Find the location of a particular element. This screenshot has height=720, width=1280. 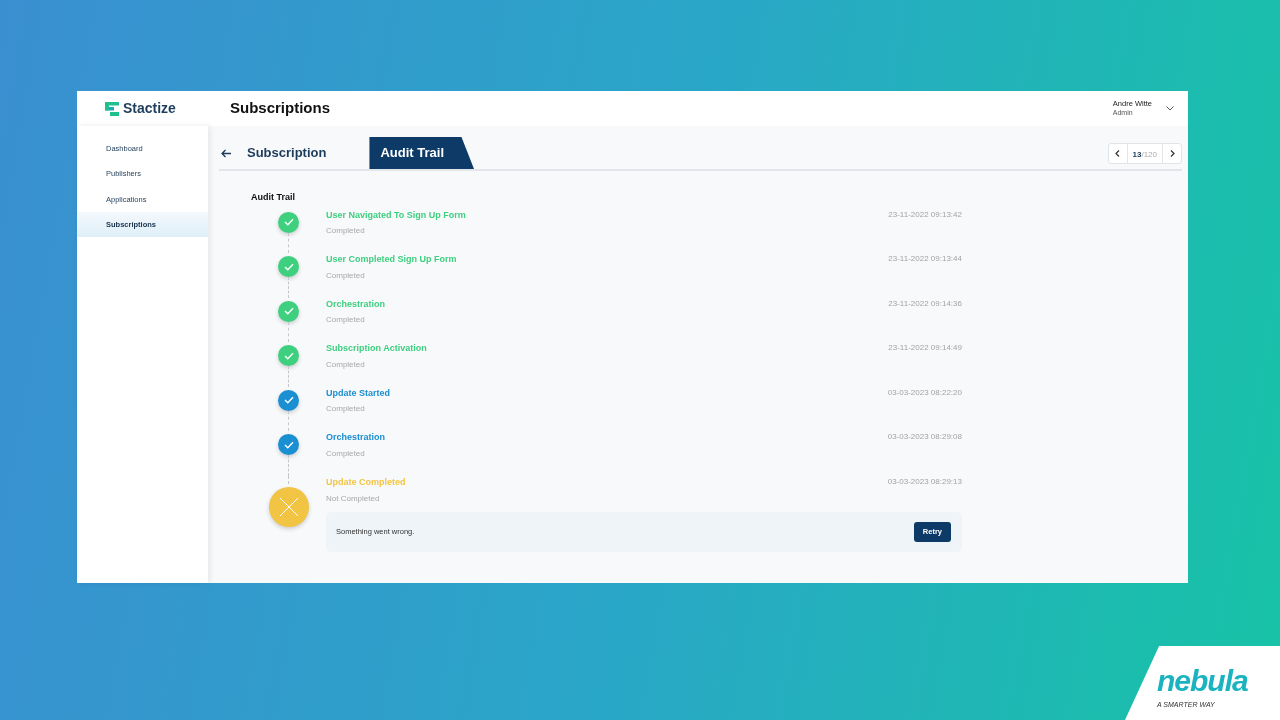

step-title: User Navigated To Sign Up Form is located at coordinates (396, 215).